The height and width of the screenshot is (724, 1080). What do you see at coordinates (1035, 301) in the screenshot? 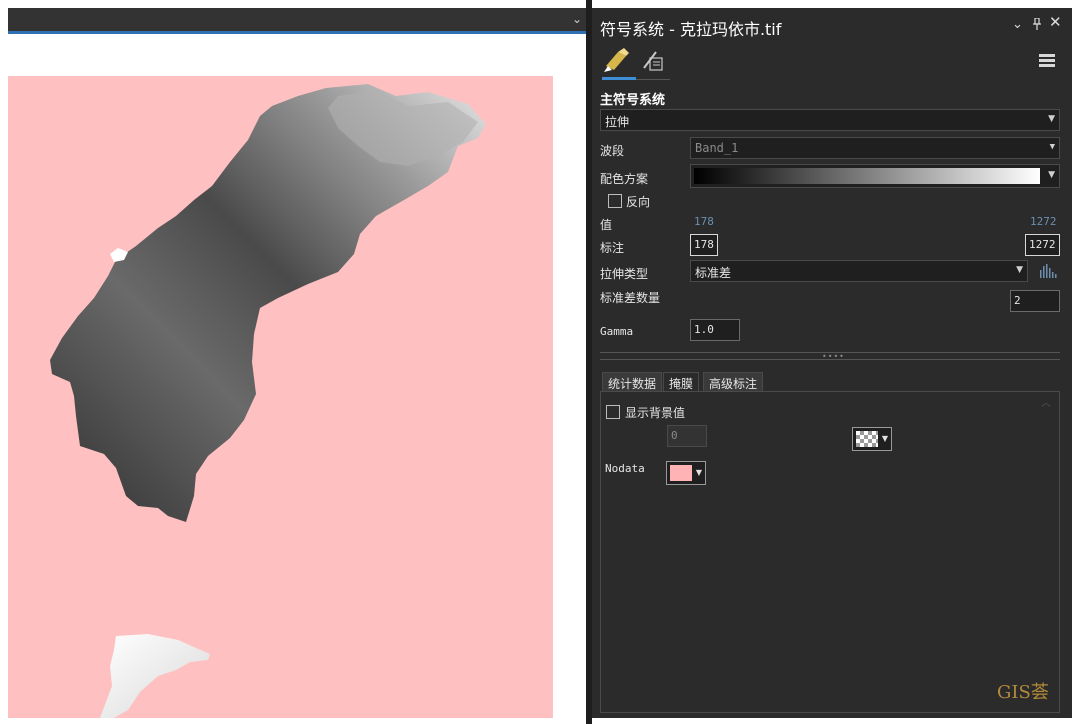
I see `num-stddev-input: 2` at bounding box center [1035, 301].